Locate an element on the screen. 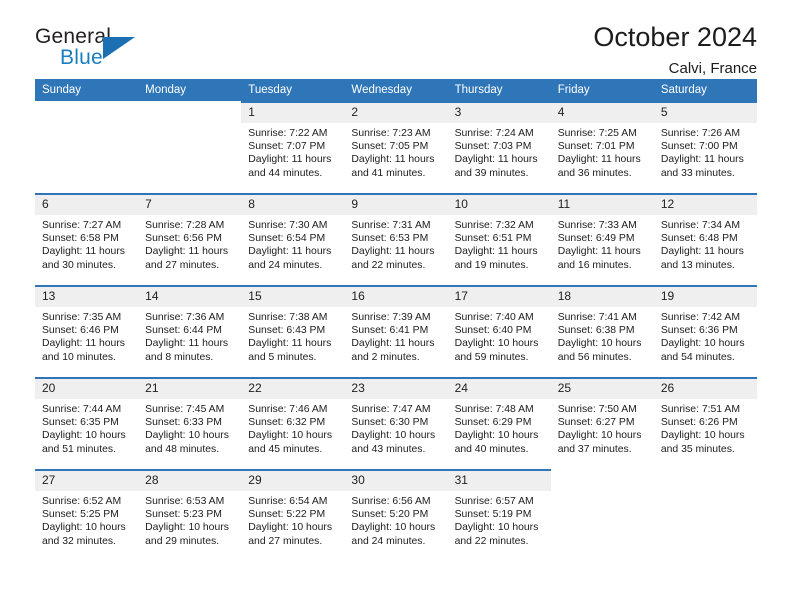 This screenshot has height=612, width=792. sunrise-text: Sunrise: 7:23 AM is located at coordinates (391, 133).